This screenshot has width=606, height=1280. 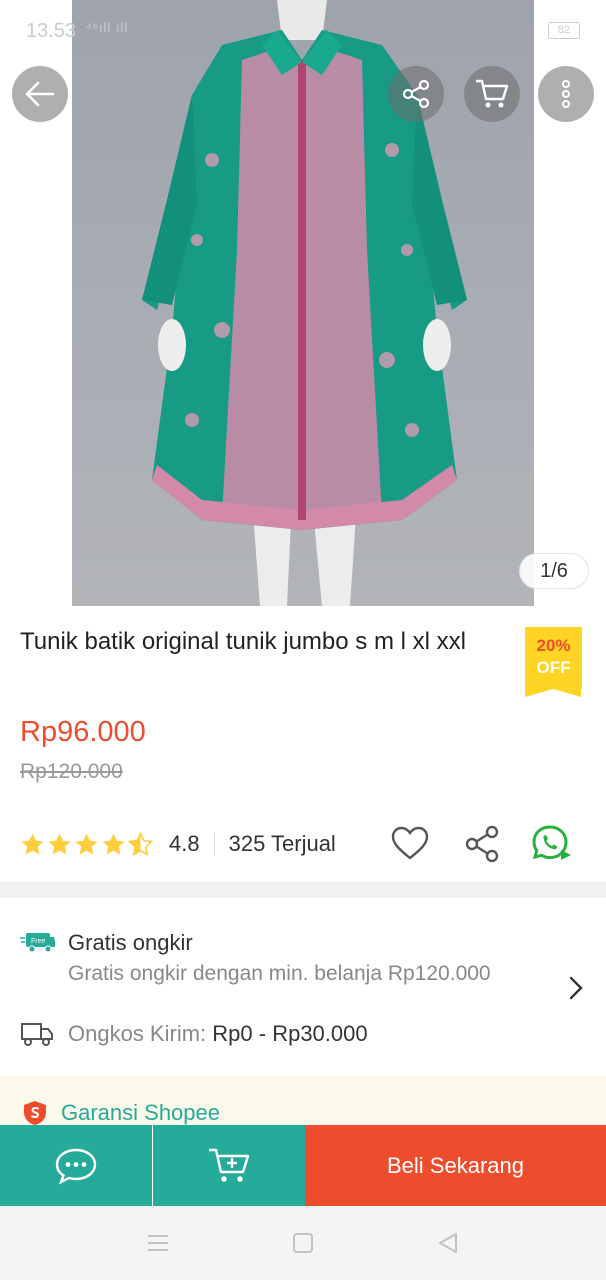 I want to click on home-square-icon, so click(x=303, y=1243).